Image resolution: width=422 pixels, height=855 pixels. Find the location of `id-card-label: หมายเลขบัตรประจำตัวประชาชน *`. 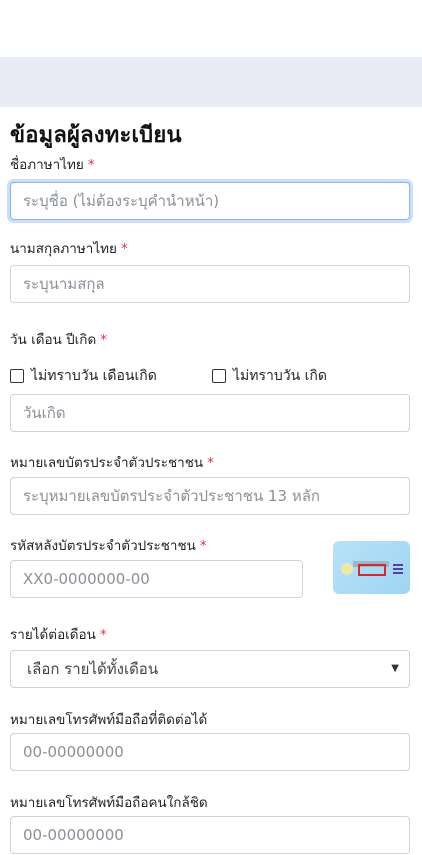

id-card-label: หมายเลขบัตรประจำตัวประชาชน * is located at coordinates (112, 463).